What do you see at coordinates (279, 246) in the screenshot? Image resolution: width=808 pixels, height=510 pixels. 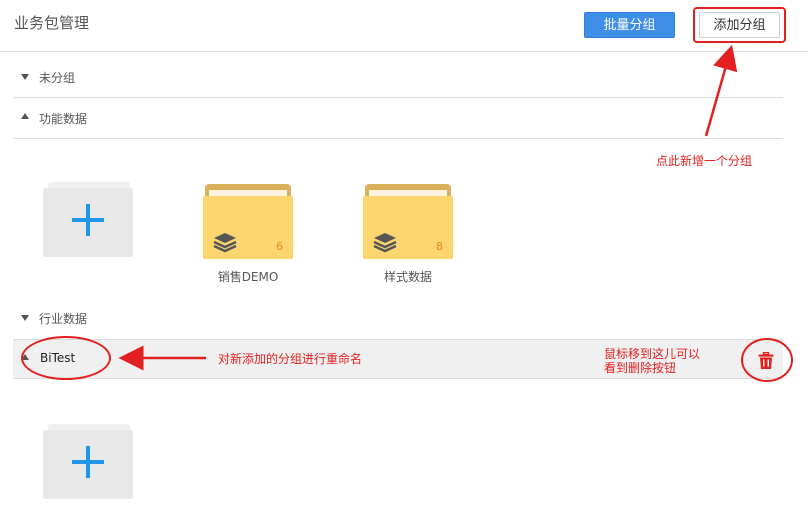 I see `package-count: 6` at bounding box center [279, 246].